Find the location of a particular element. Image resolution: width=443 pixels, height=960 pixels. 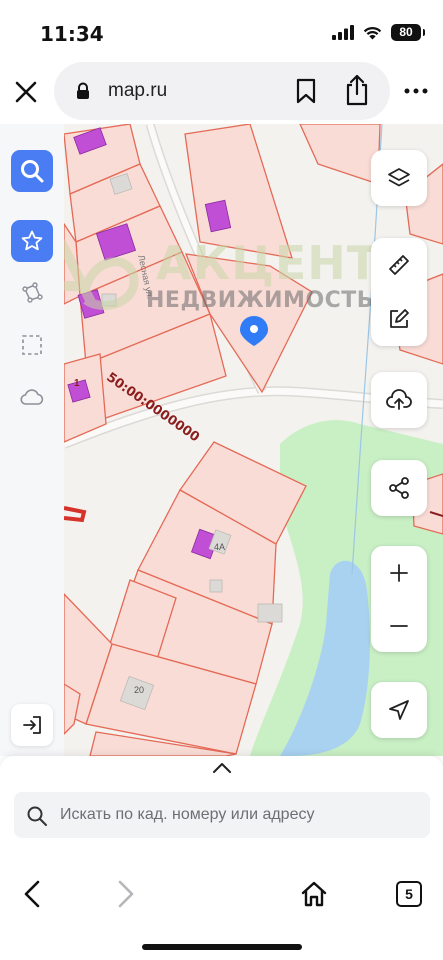

house-number: 4A is located at coordinates (220, 547).